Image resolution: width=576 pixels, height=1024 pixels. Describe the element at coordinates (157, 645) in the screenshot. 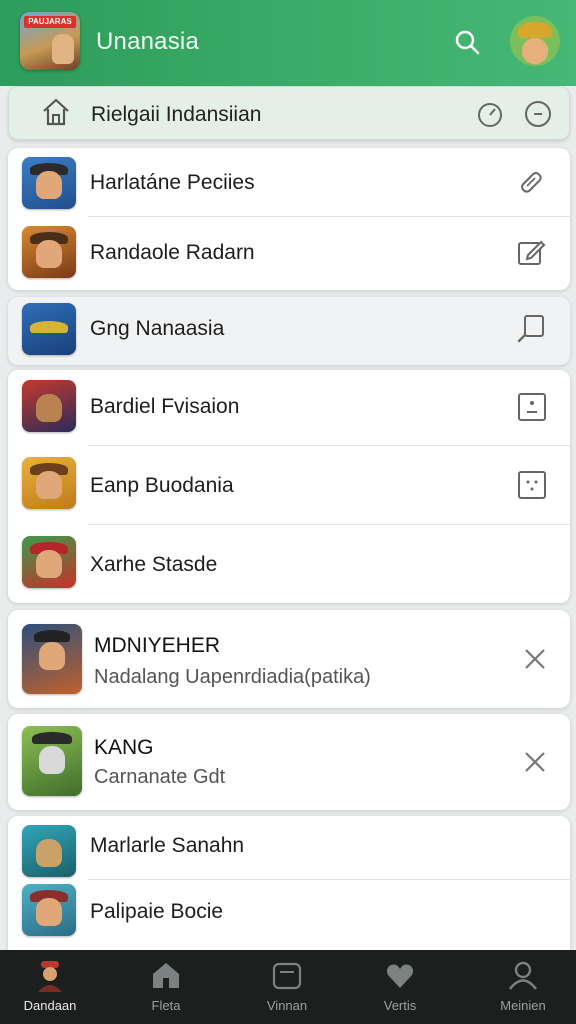

I see `notification-title: MDNIYEHER` at that location.